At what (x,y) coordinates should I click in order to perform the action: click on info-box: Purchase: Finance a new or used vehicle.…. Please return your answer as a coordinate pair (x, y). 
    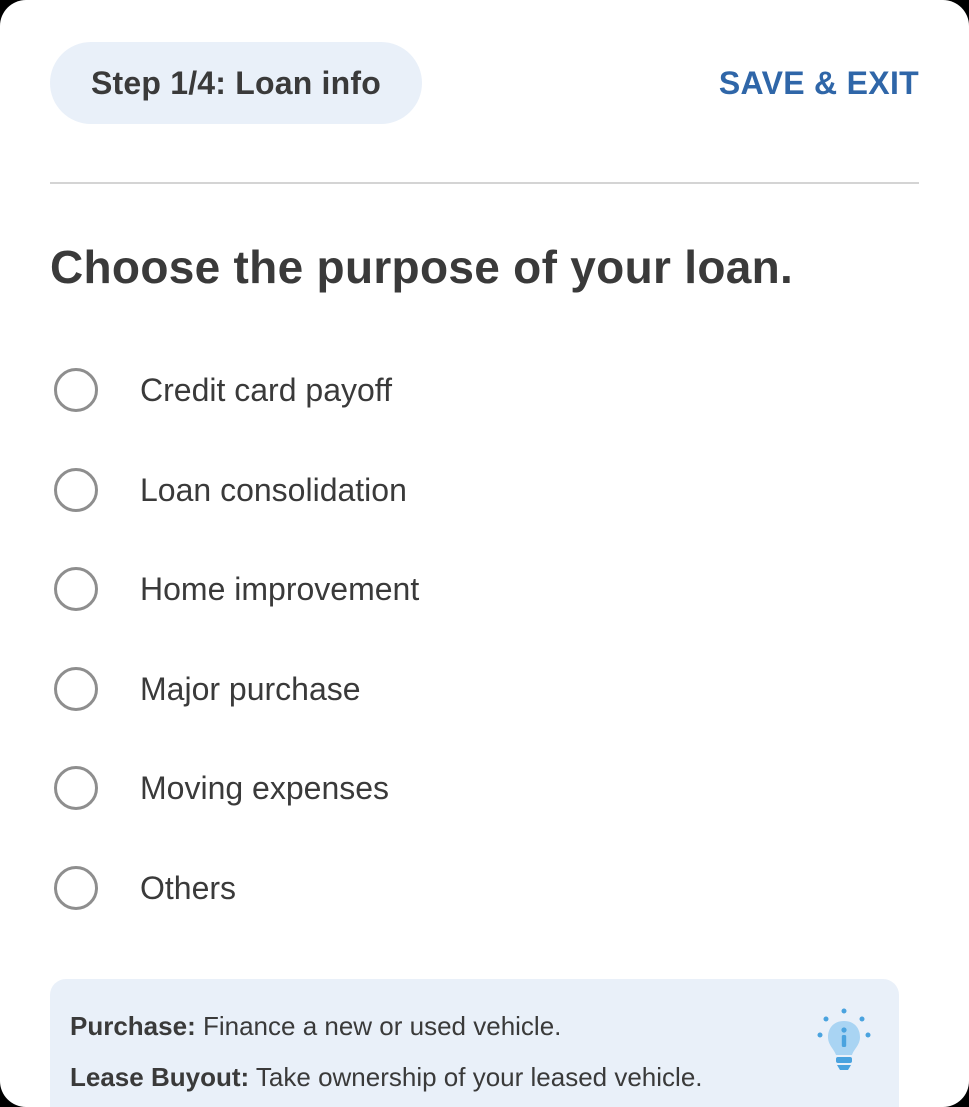
    Looking at the image, I should click on (474, 1043).